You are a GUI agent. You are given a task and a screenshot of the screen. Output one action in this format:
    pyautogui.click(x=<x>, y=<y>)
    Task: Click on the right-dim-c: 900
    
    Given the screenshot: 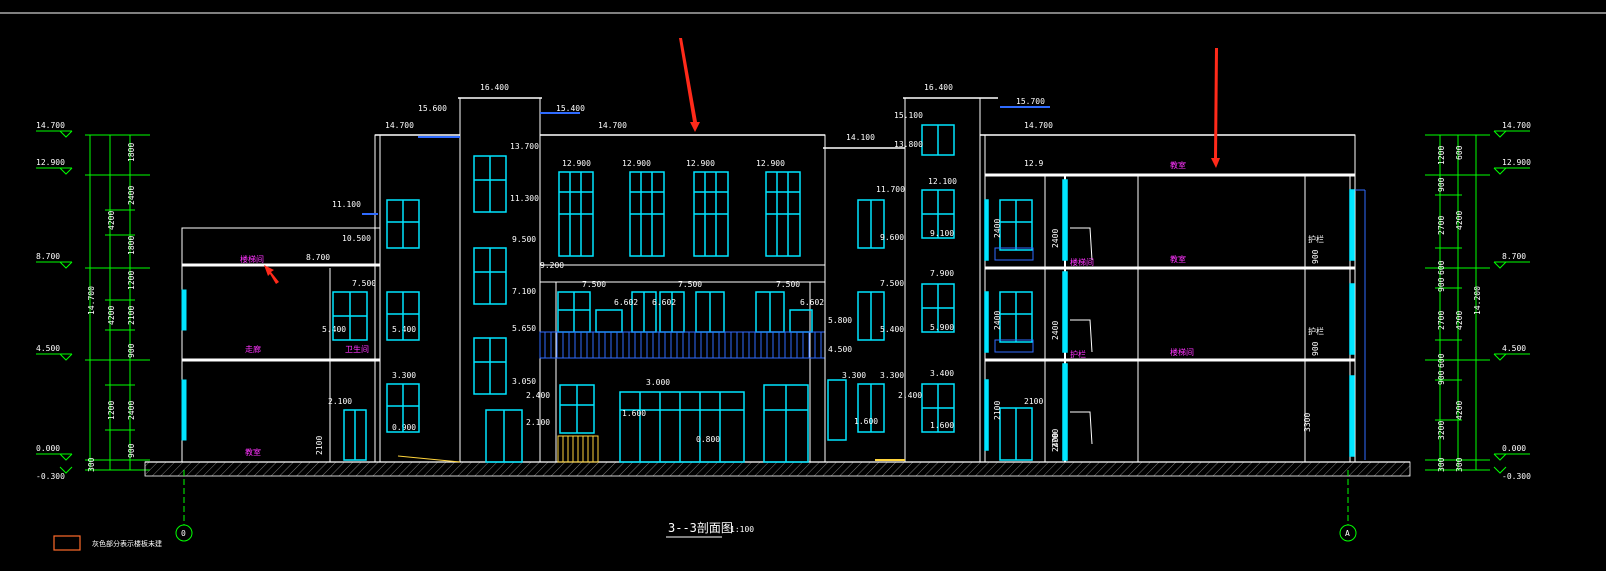 What is the action you would take?
    pyautogui.click(x=1441, y=184)
    